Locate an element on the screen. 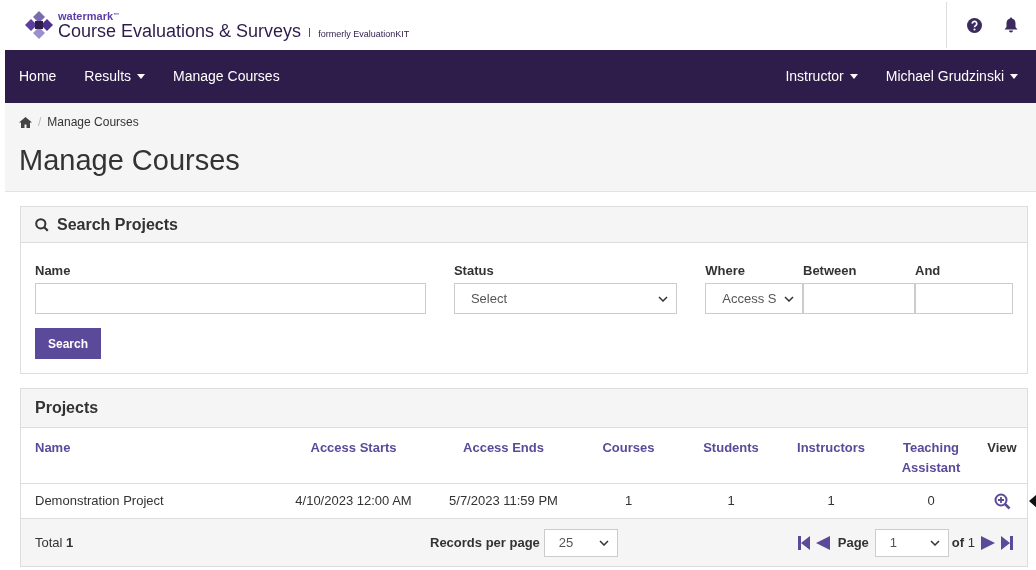 The height and width of the screenshot is (570, 1036). table-cell: Demonstration Project is located at coordinates (99, 501).